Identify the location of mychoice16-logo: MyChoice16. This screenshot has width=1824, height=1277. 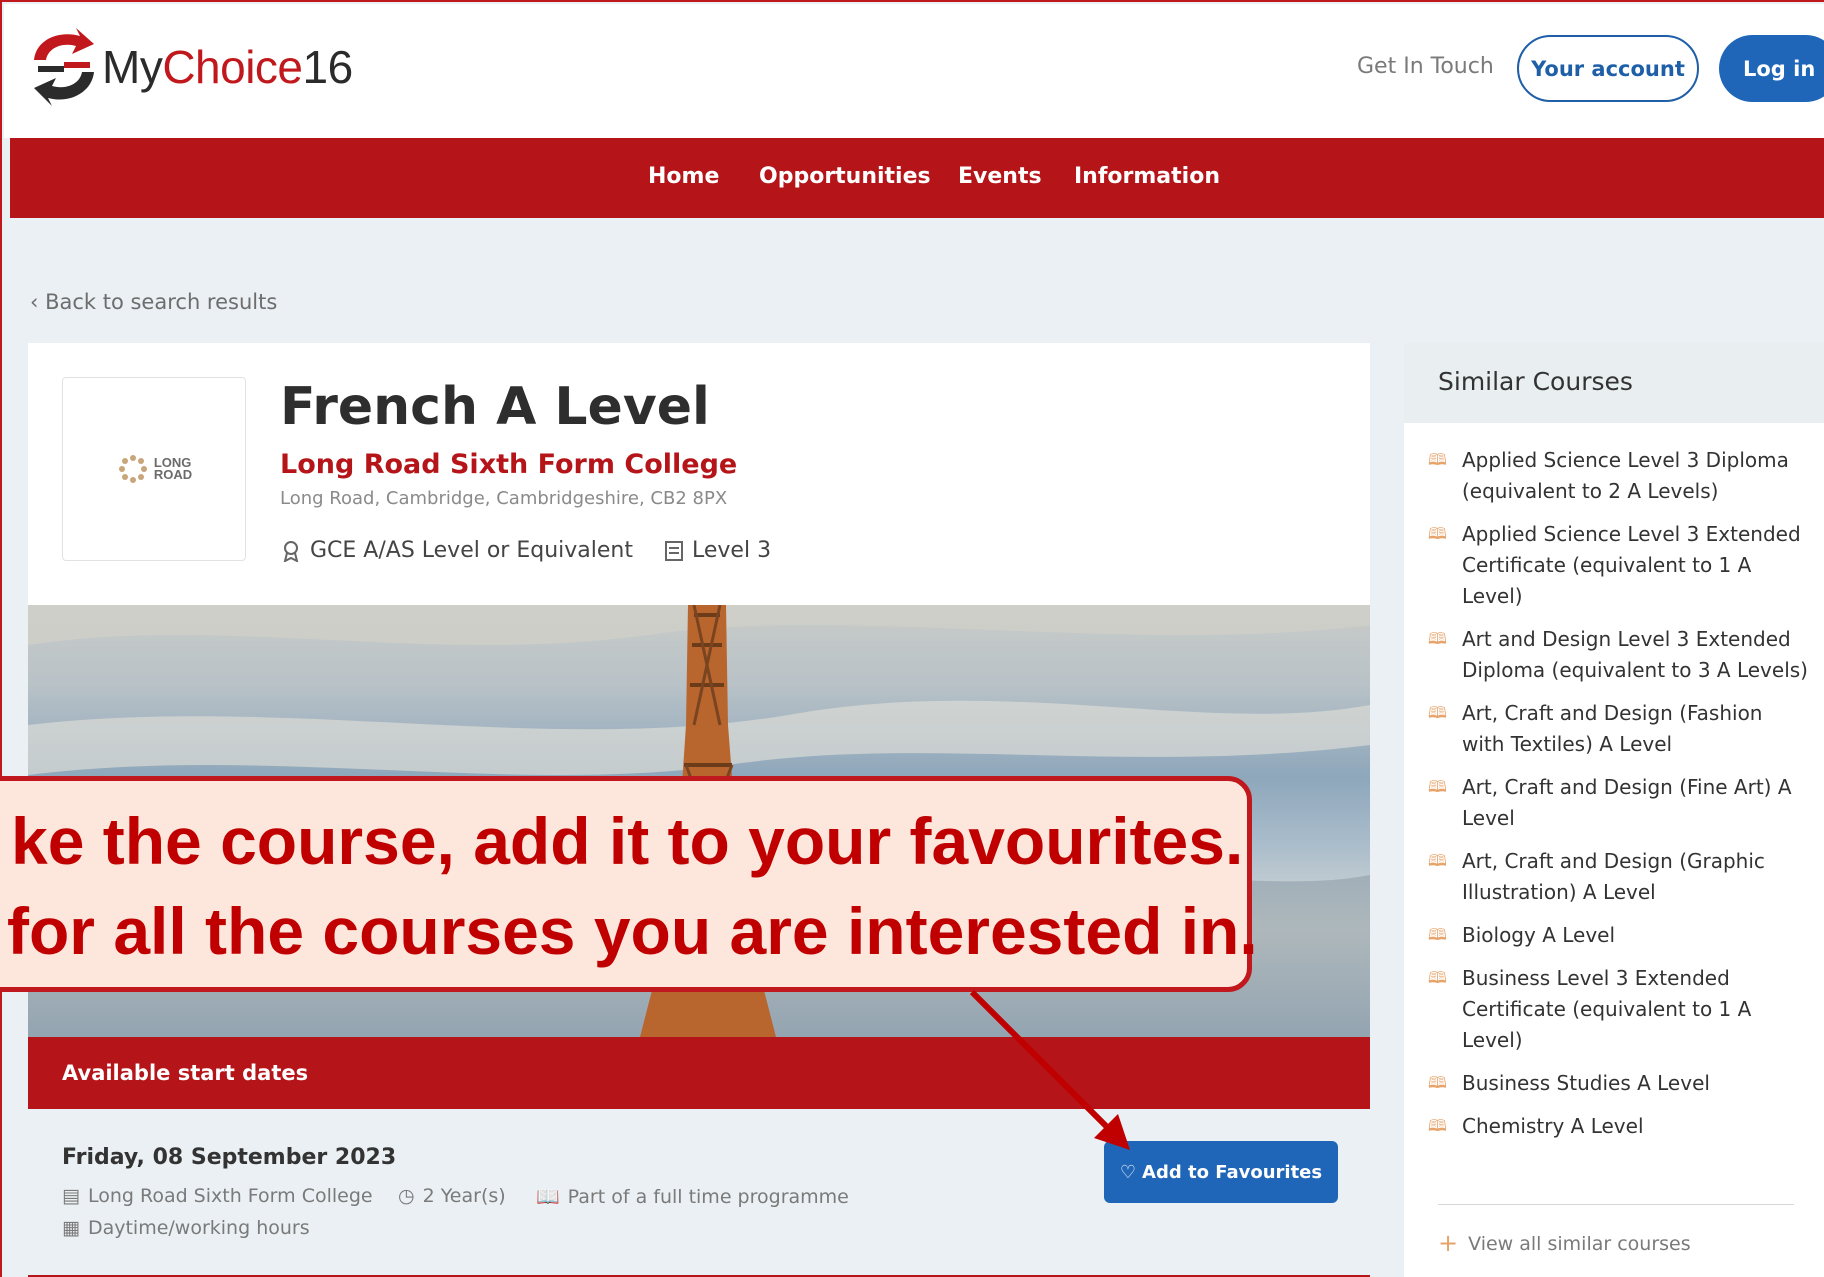
(190, 67).